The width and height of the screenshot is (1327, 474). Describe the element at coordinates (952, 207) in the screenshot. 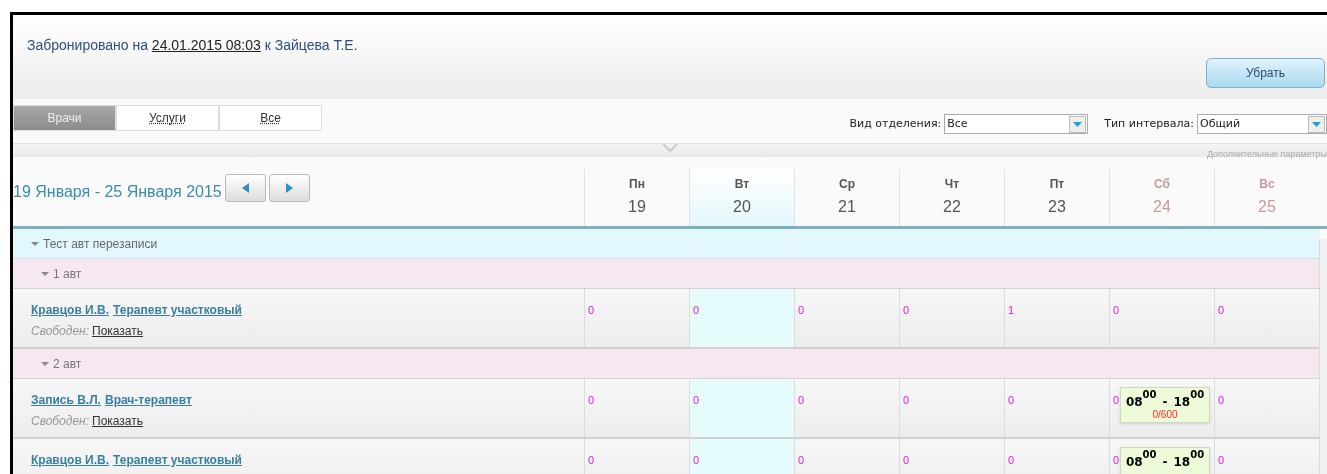

I see `day-number: 22` at that location.